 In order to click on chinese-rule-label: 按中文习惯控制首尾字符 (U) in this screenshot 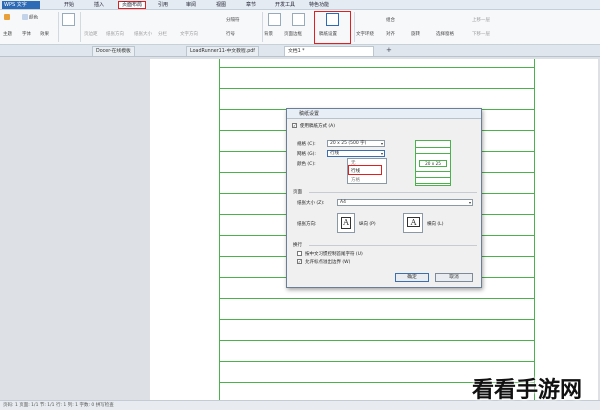, I will do `click(334, 254)`.